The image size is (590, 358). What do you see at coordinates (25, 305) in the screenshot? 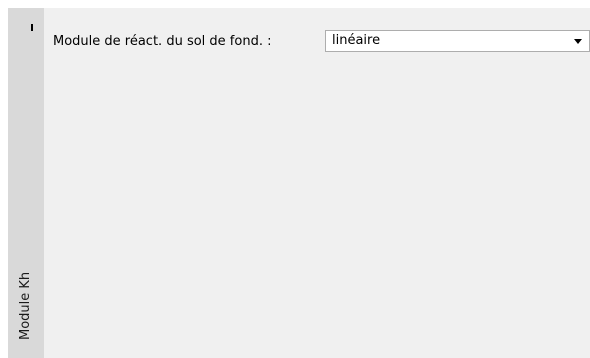
I see `side-tab-label: Module Kh` at bounding box center [25, 305].